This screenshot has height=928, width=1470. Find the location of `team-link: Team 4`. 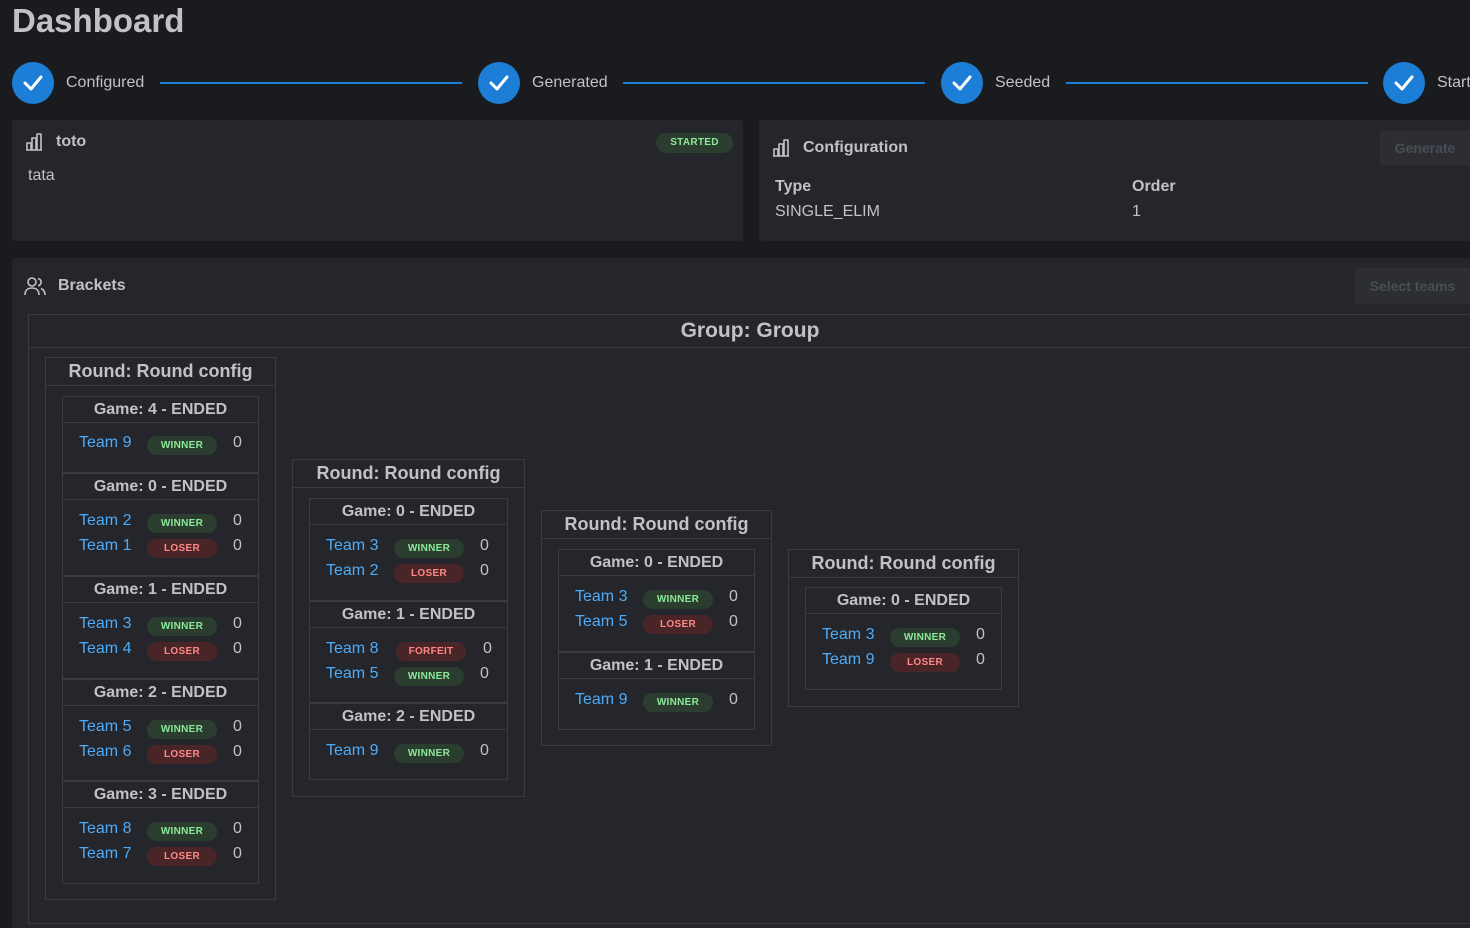

team-link: Team 4 is located at coordinates (105, 649).